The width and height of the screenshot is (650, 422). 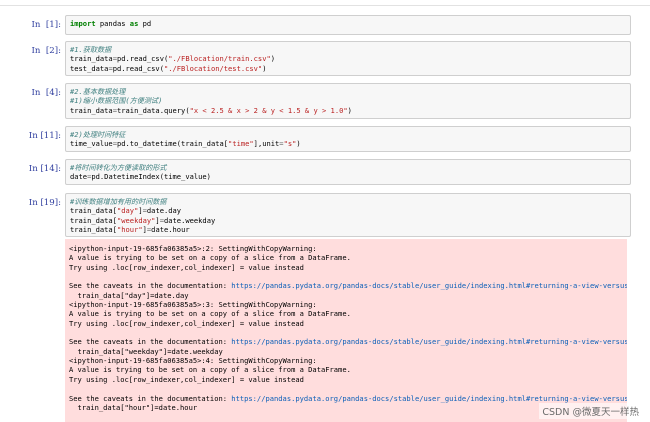 I want to click on code-token: "./FBlocation/test.csv", so click(x=213, y=68).